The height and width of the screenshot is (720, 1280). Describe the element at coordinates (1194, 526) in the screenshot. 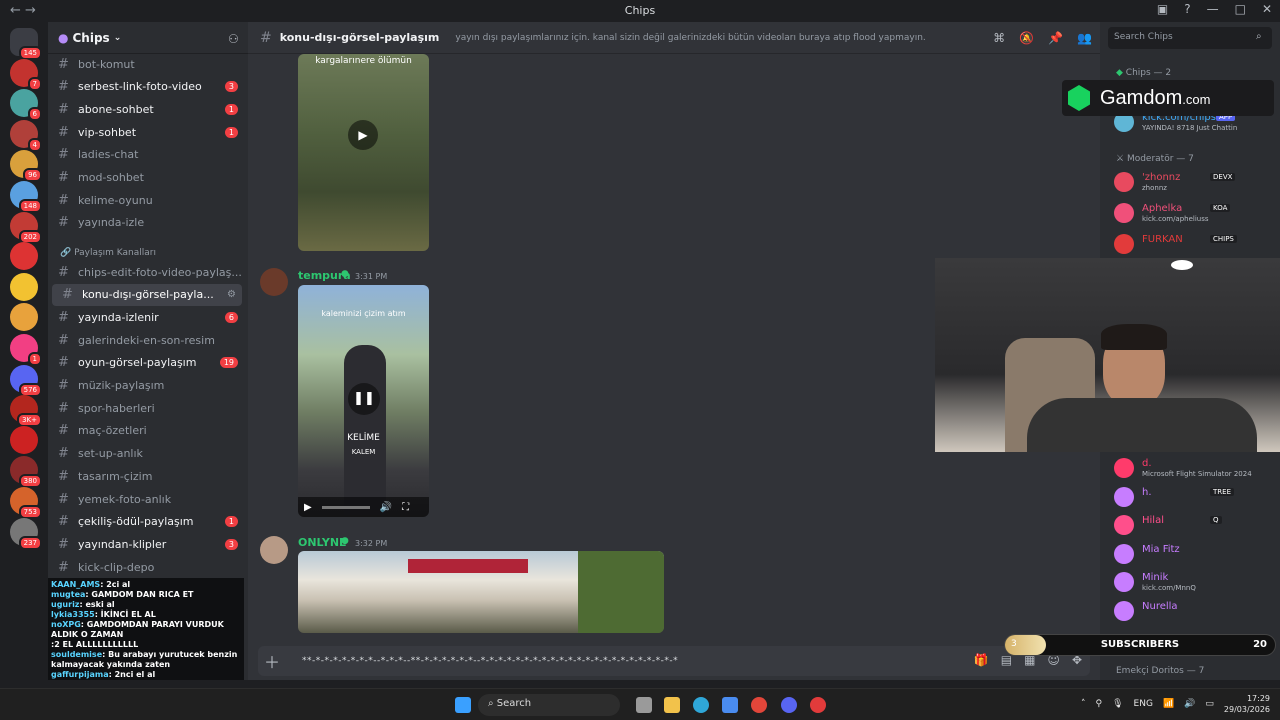

I see `member-item: Hilal Q` at that location.